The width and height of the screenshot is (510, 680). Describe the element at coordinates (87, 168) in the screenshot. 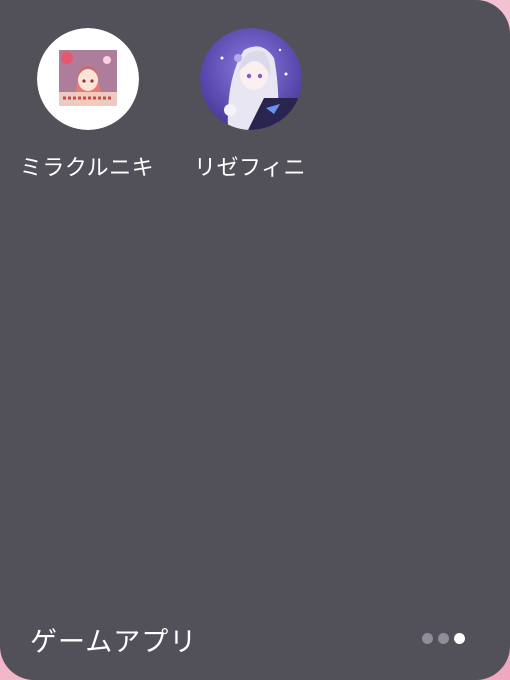

I see `app-label: ミラクルニキ` at that location.